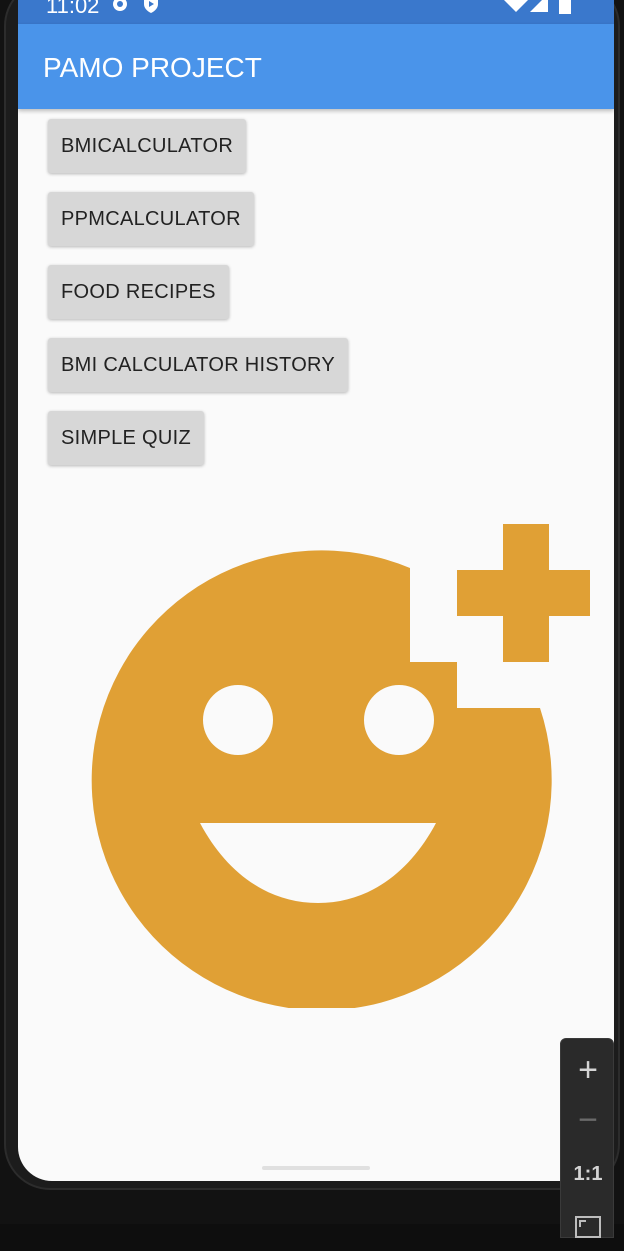  Describe the element at coordinates (316, 66) in the screenshot. I see `app-bar: PAMO PROJECT` at that location.